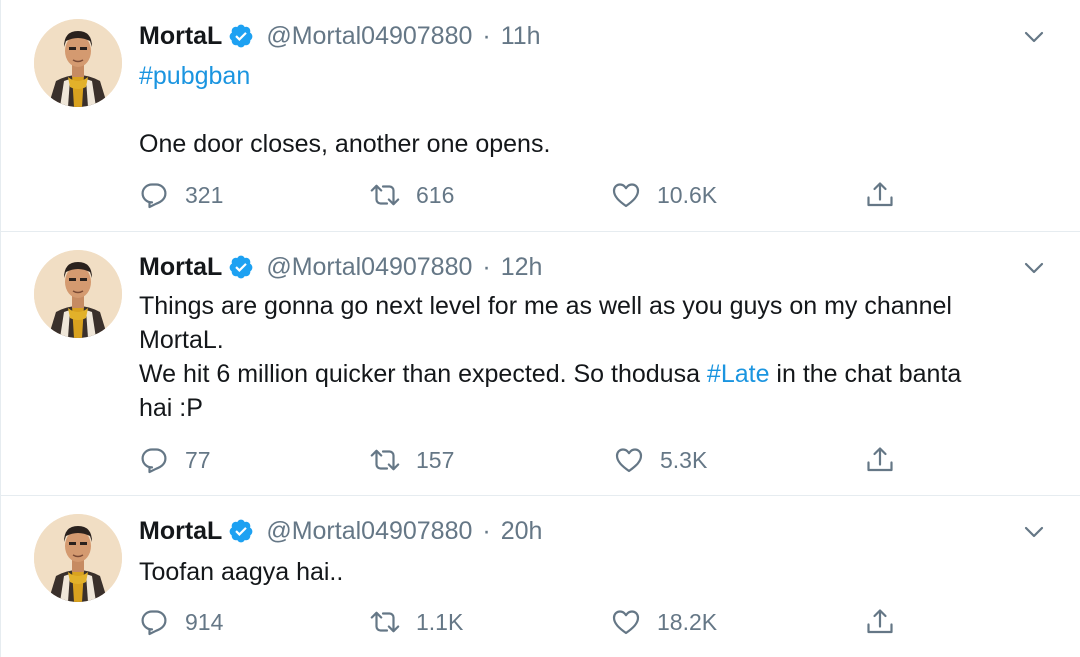 This screenshot has width=1080, height=657. I want to click on tweet-text: Toofan aagya hai.., so click(599, 572).